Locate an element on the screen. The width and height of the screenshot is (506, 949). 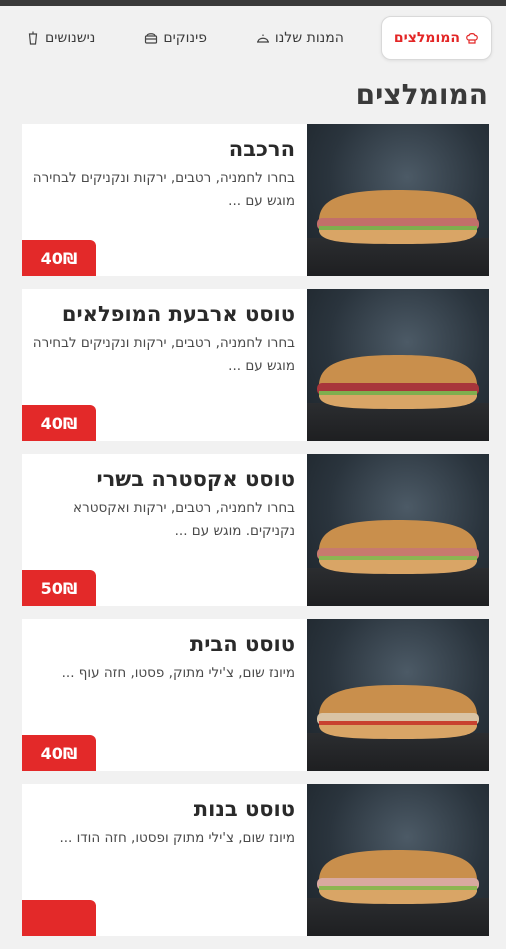
item-name: טוסט הבית is located at coordinates (242, 644).